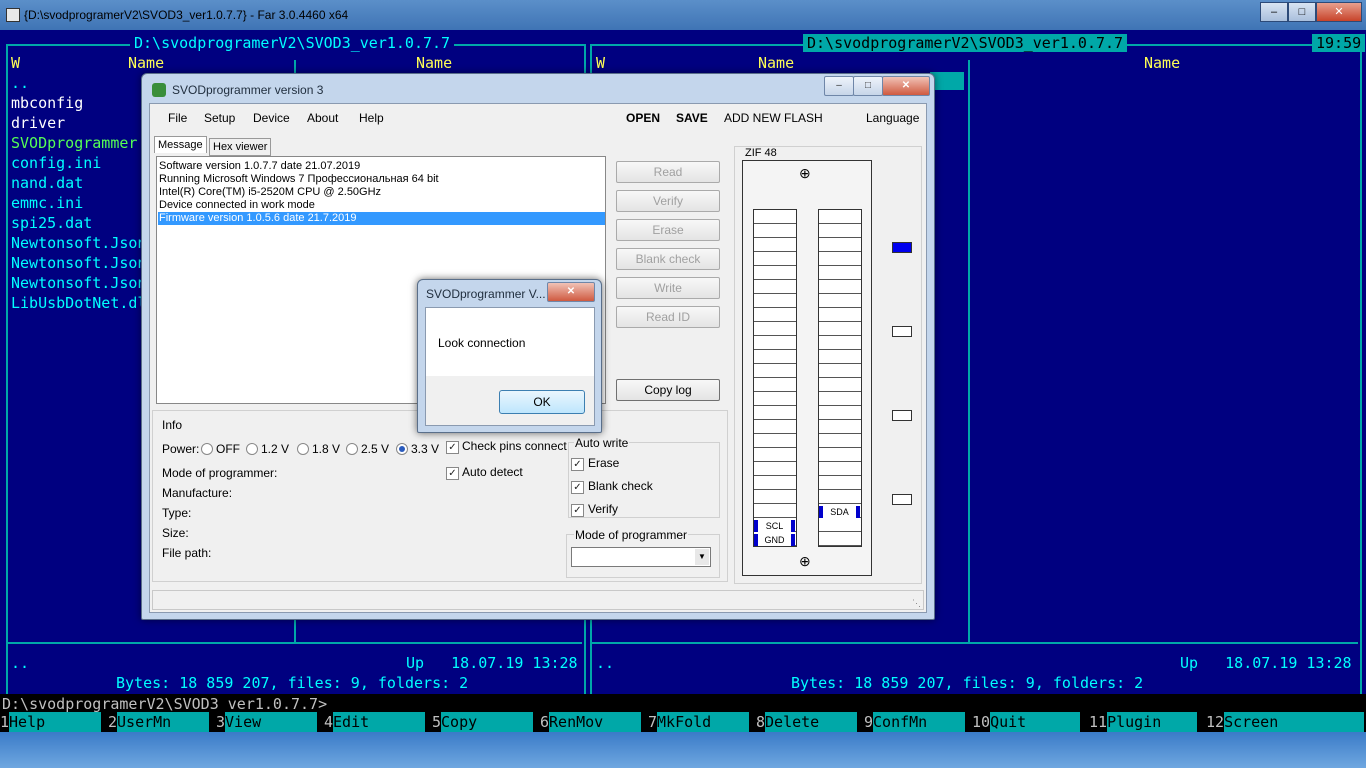 The image size is (1366, 768). What do you see at coordinates (237, 205) in the screenshot?
I see `log-line: Device connected in work mode` at bounding box center [237, 205].